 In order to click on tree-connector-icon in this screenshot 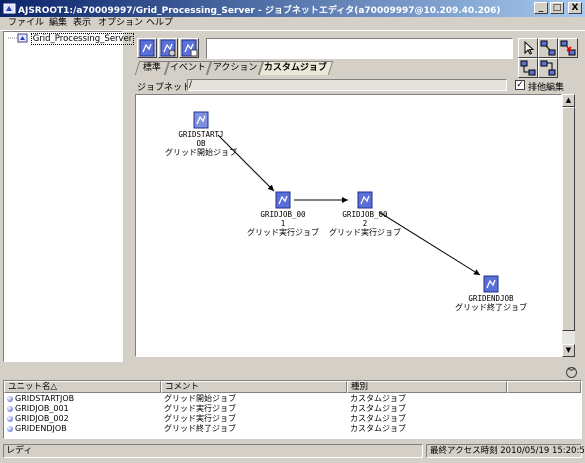, I will do `click(18, 38)`.